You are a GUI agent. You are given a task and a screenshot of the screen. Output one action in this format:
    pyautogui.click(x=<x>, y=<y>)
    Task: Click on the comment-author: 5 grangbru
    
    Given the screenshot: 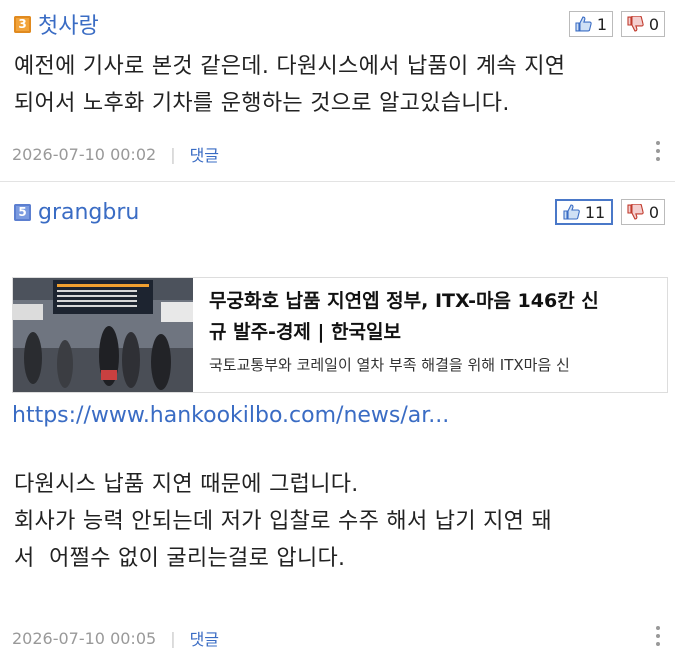 What is the action you would take?
    pyautogui.click(x=76, y=212)
    